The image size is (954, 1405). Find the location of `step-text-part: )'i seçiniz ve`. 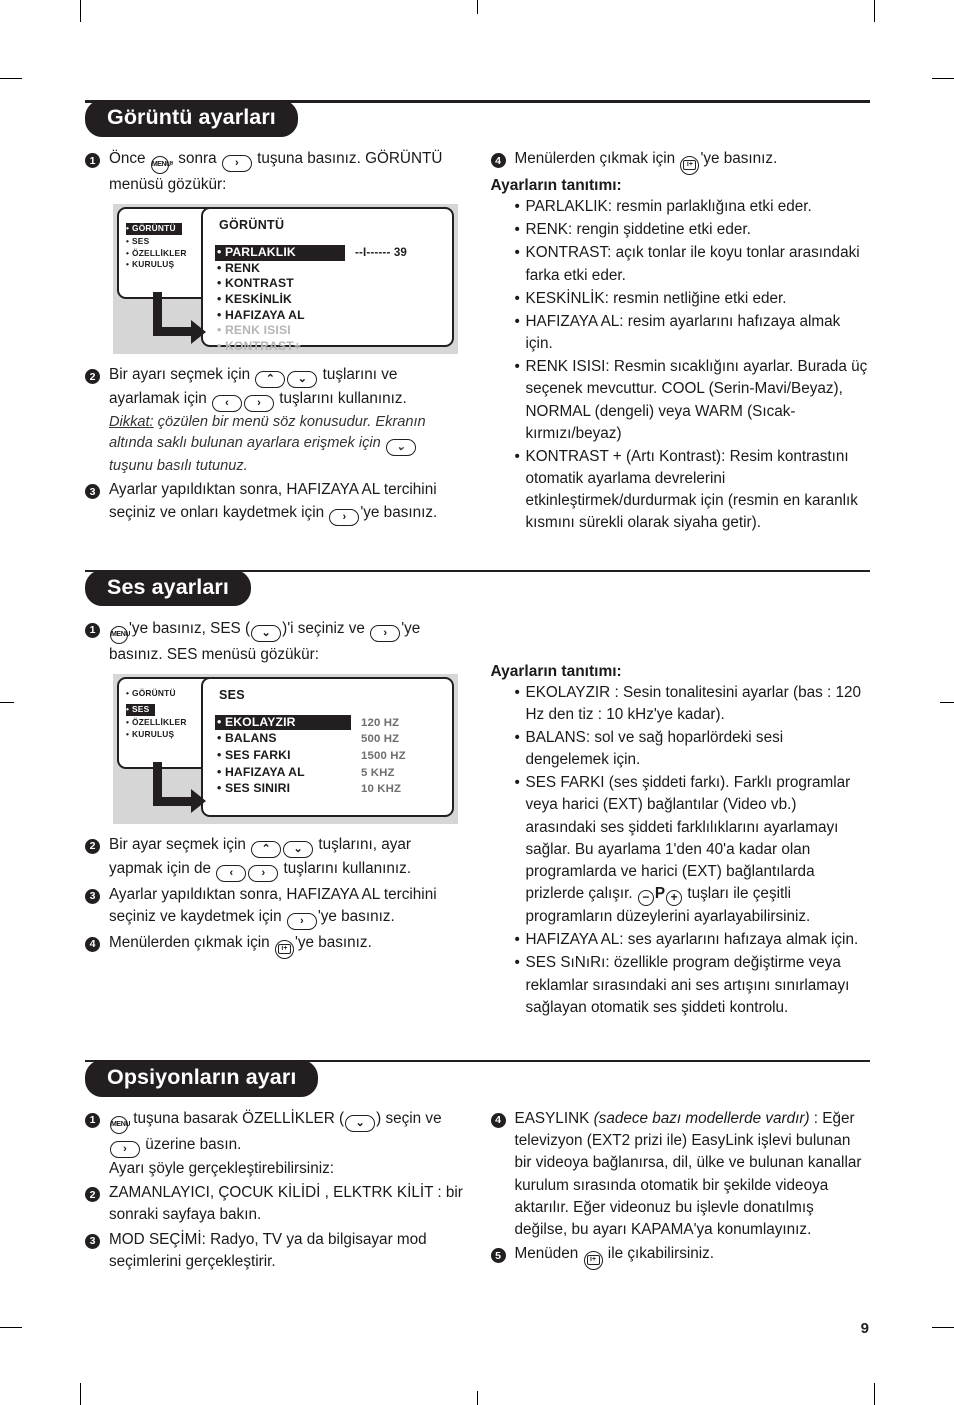

step-text-part: )'i seçiniz ve is located at coordinates (326, 628).